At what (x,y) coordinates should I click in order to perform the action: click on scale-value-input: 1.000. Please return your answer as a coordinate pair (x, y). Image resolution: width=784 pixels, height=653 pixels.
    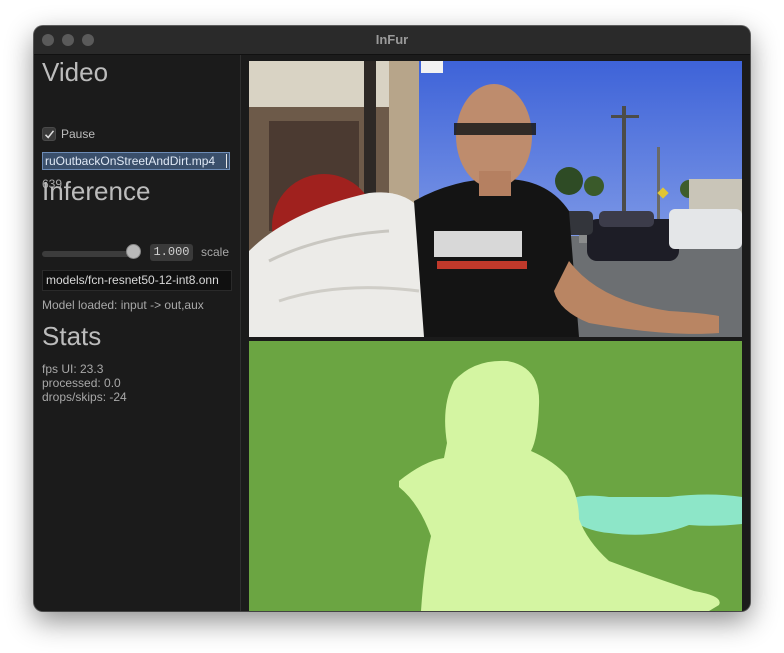
    Looking at the image, I should click on (171, 252).